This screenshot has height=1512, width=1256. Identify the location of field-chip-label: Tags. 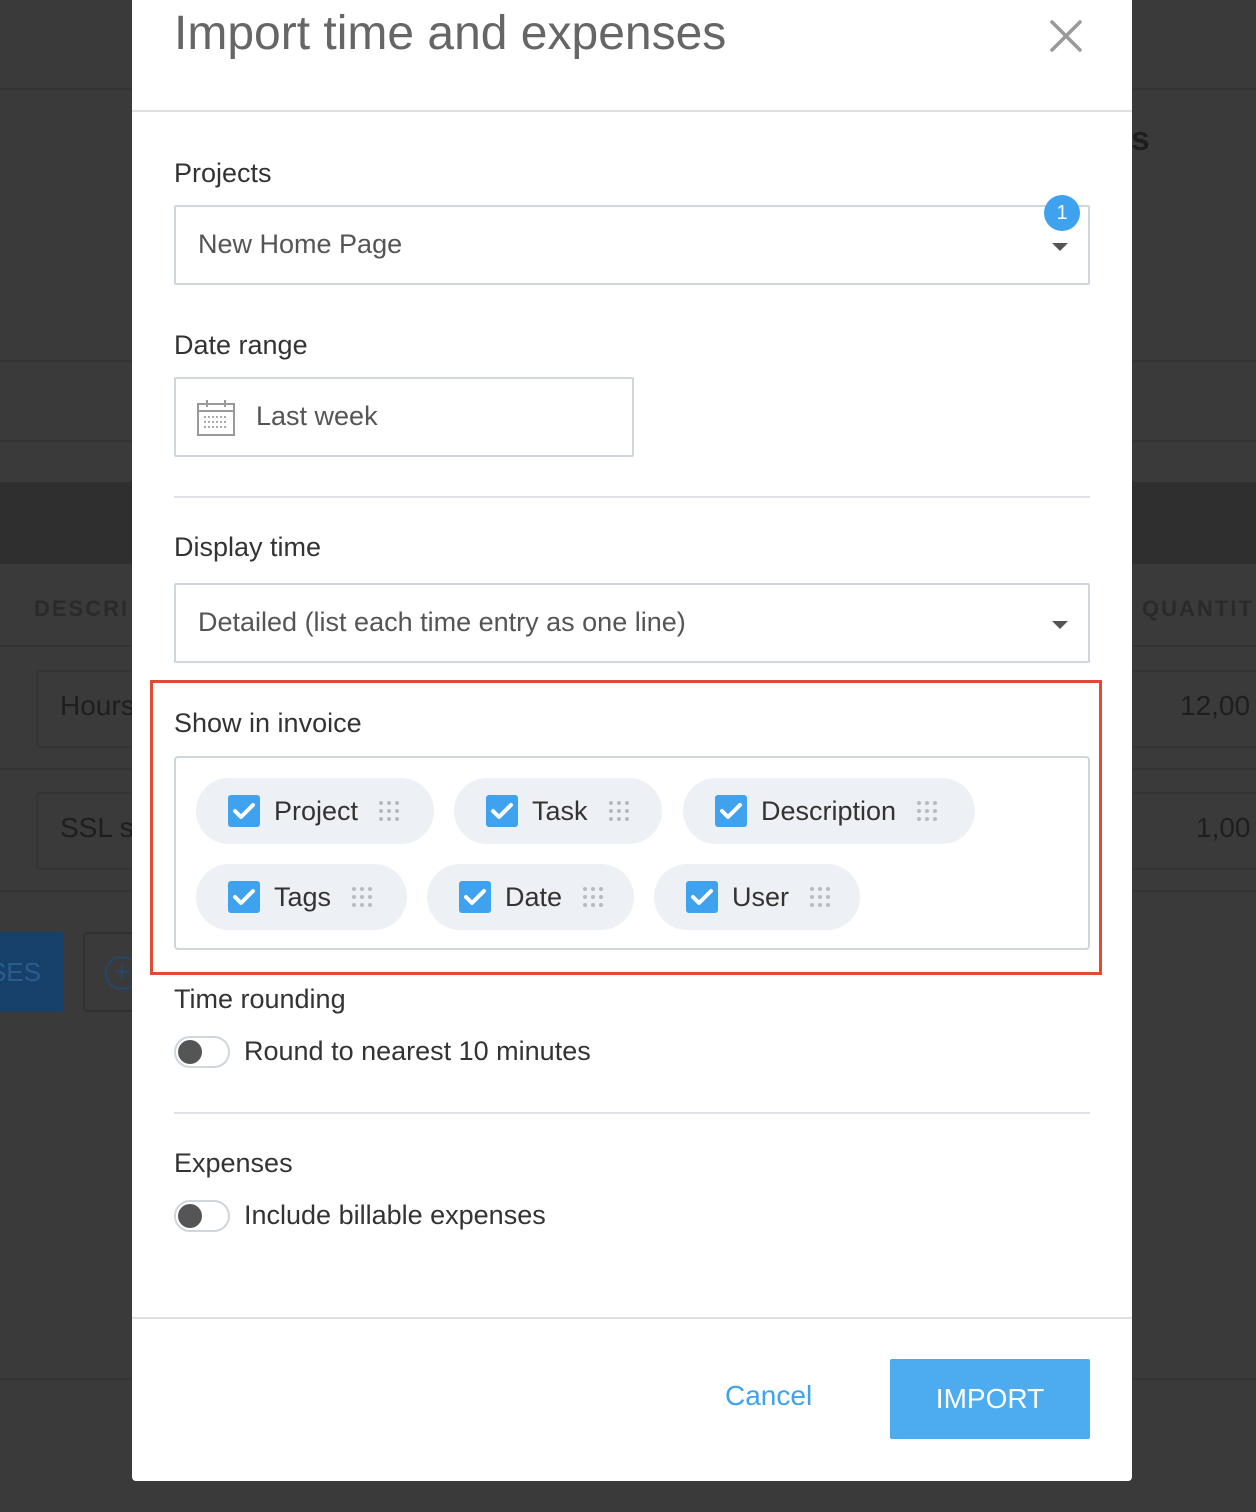
(303, 896).